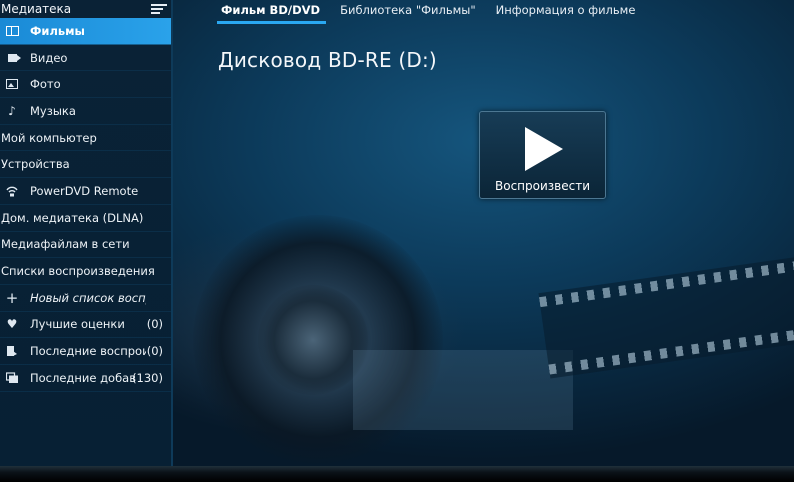 The width and height of the screenshot is (794, 482). What do you see at coordinates (45, 84) in the screenshot?
I see `sidebar-item-label: Фото` at bounding box center [45, 84].